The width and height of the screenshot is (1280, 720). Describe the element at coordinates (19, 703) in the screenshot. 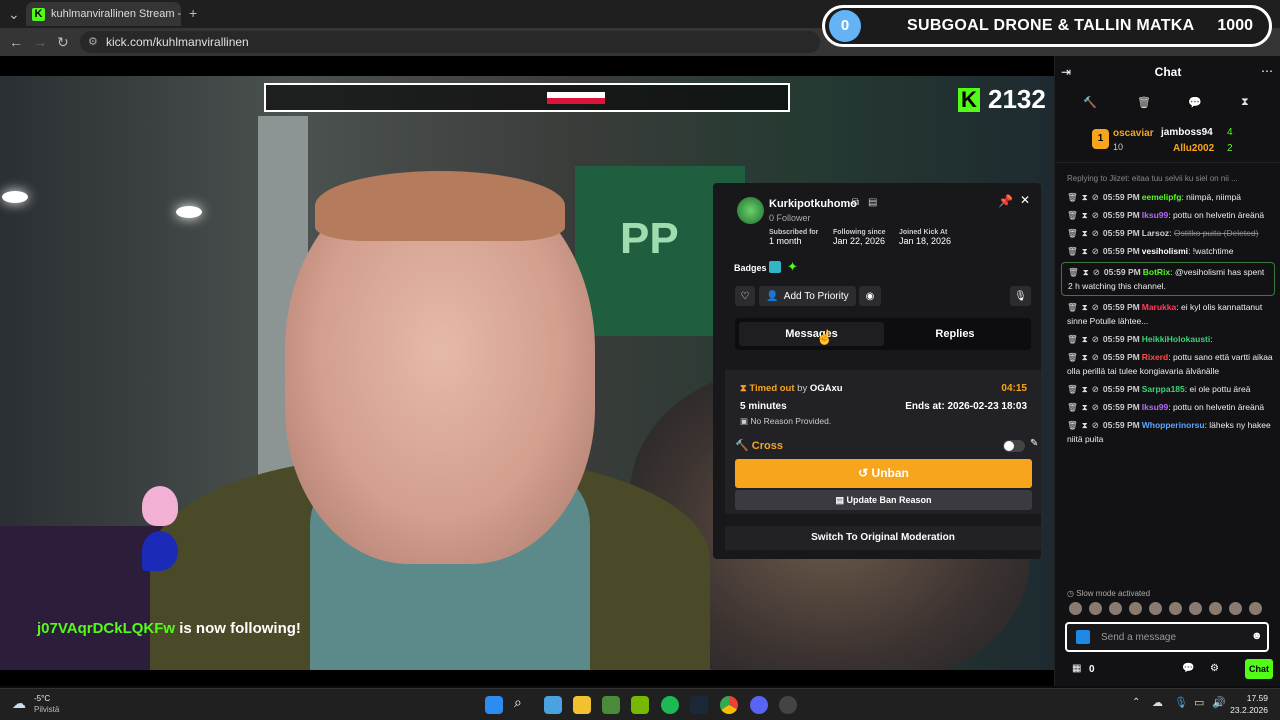

I see `weather-cloud-icon: ☁` at that location.